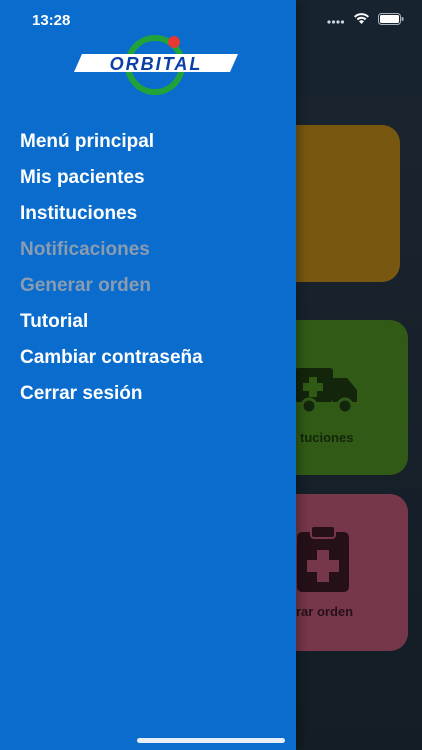 The width and height of the screenshot is (422, 750). I want to click on wifi-icon, so click(361, 18).